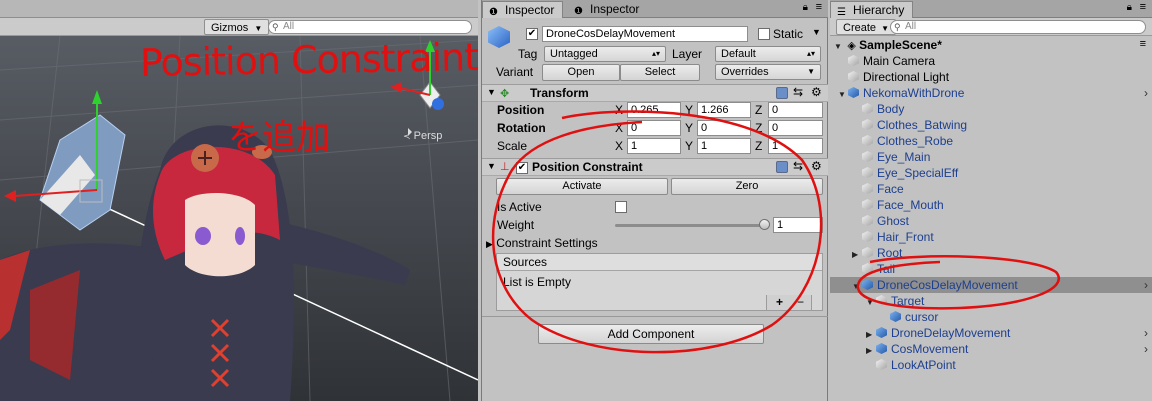  What do you see at coordinates (795, 110) in the screenshot?
I see `transform-position-z: 0` at bounding box center [795, 110].